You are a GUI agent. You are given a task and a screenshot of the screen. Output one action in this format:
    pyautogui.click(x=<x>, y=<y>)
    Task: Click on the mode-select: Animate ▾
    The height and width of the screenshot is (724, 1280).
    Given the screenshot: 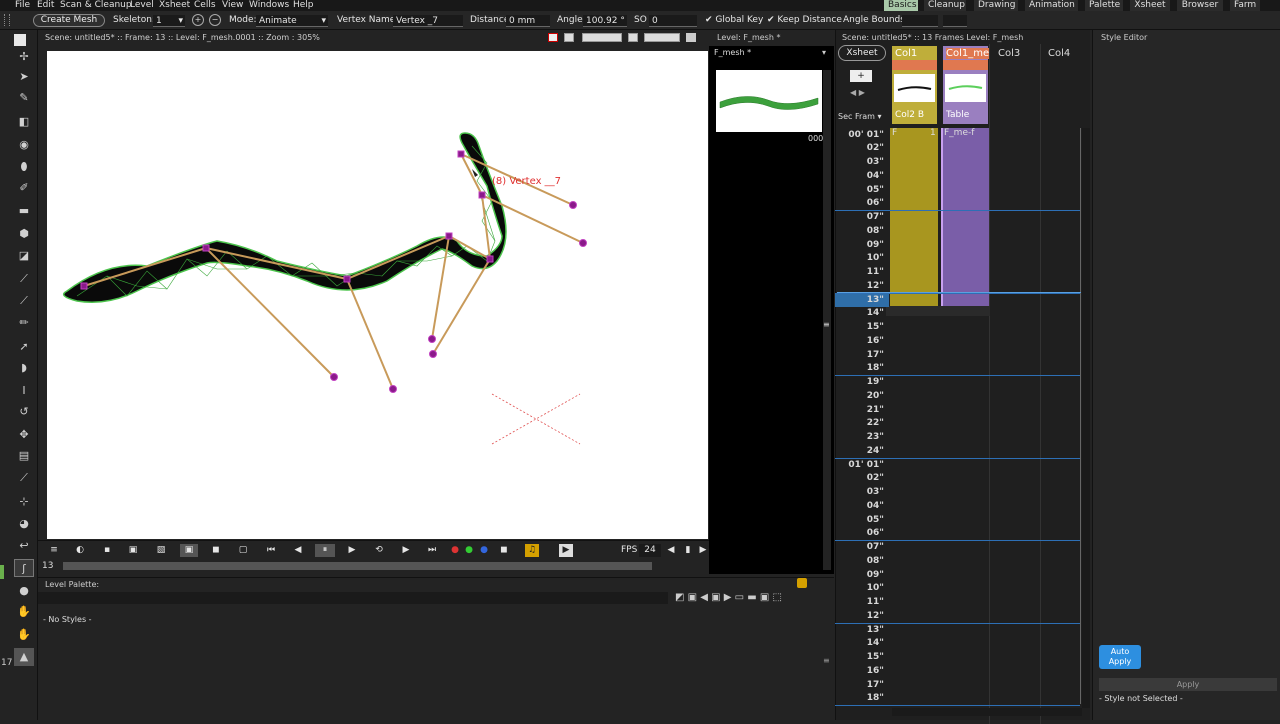 What is the action you would take?
    pyautogui.click(x=292, y=21)
    